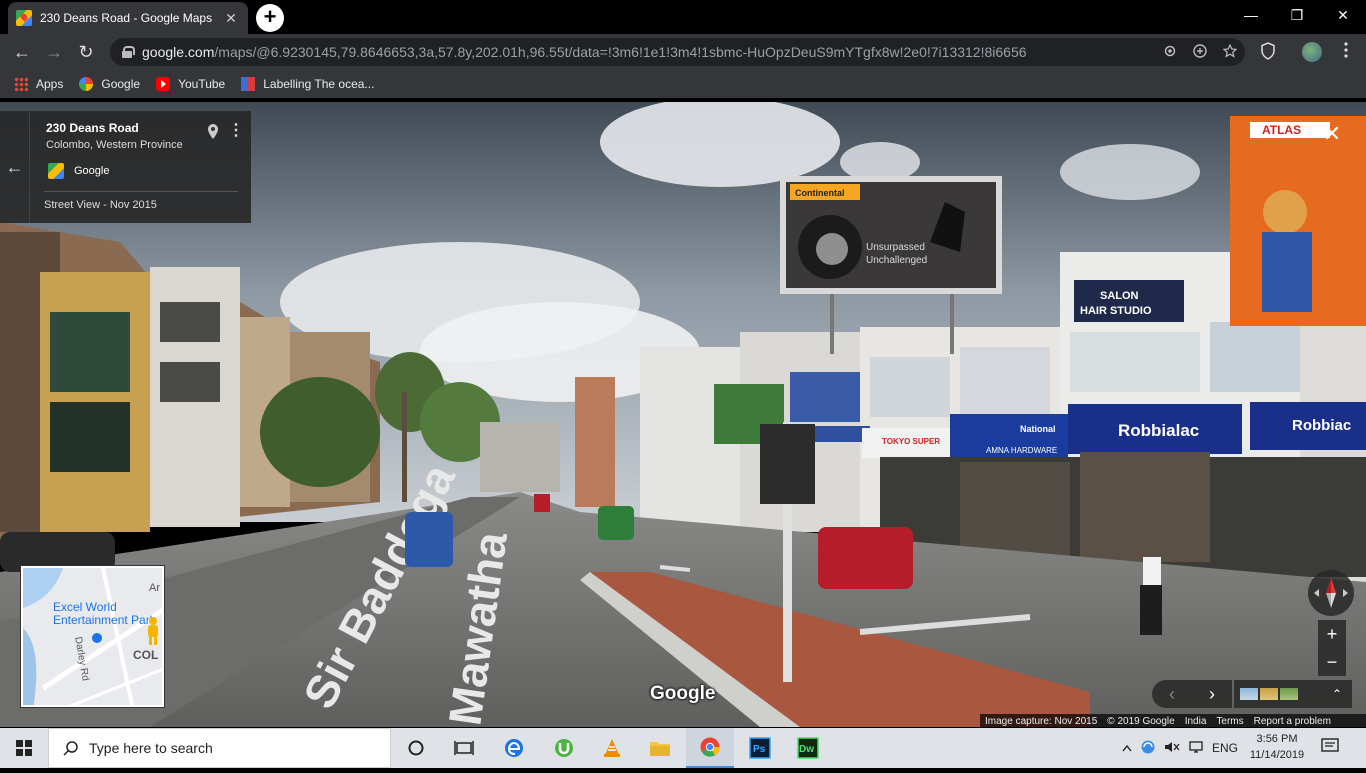 This screenshot has height=773, width=1366. Describe the element at coordinates (270, 18) in the screenshot. I see `new-tab-button: +` at that location.